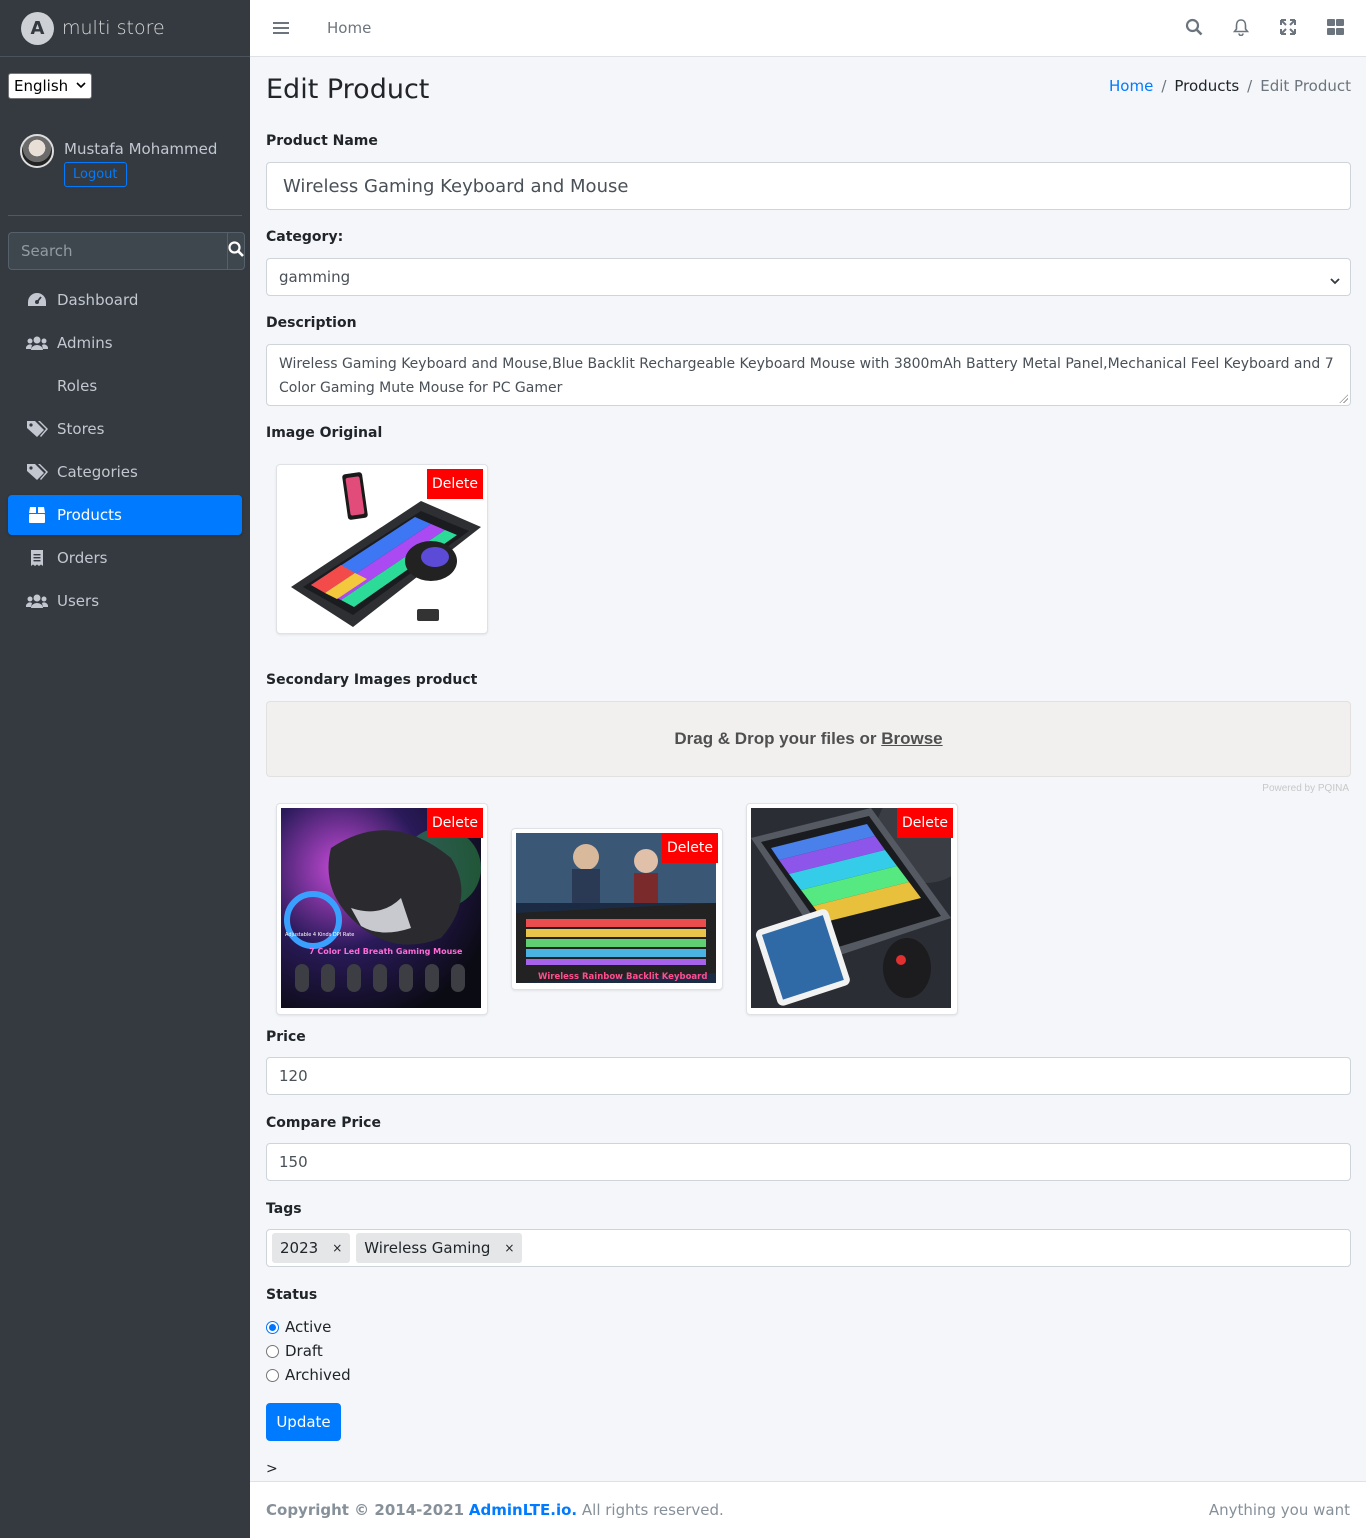 The width and height of the screenshot is (1366, 1538). I want to click on delete-original-image-button: Delete, so click(455, 484).